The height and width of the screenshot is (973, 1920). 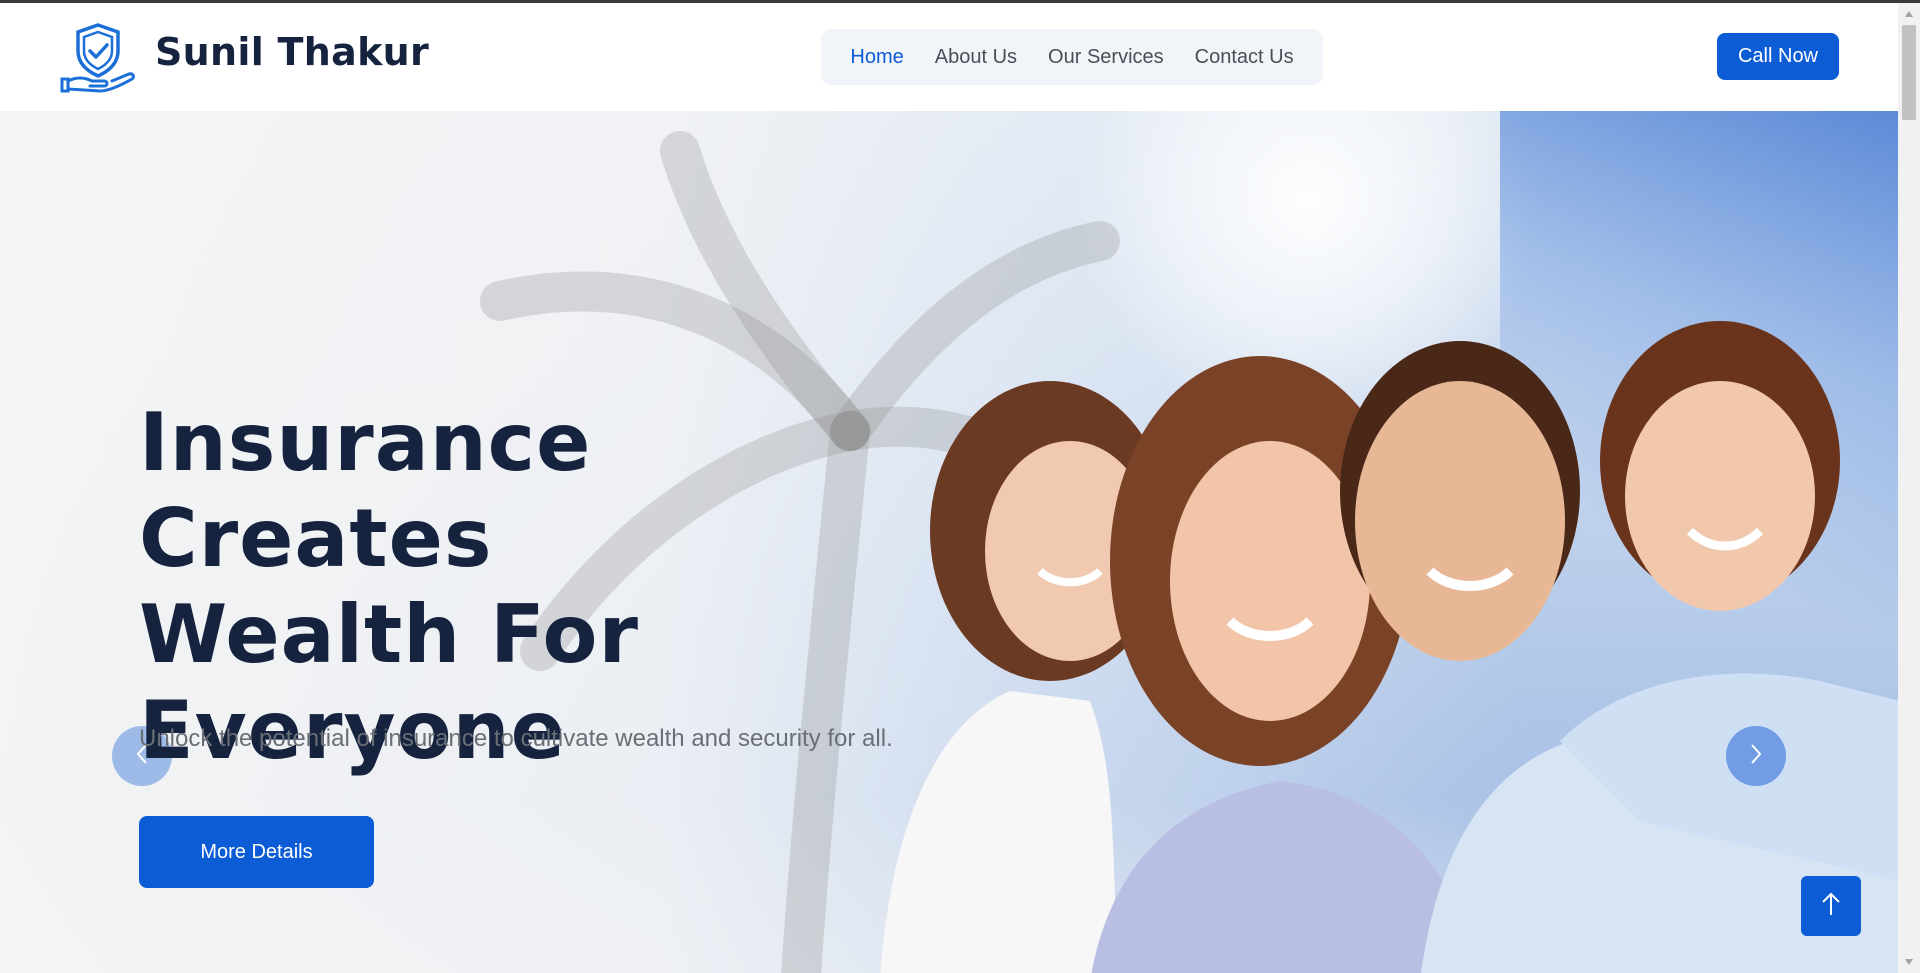 I want to click on nav-contact-us: Contact Us, so click(x=1244, y=57).